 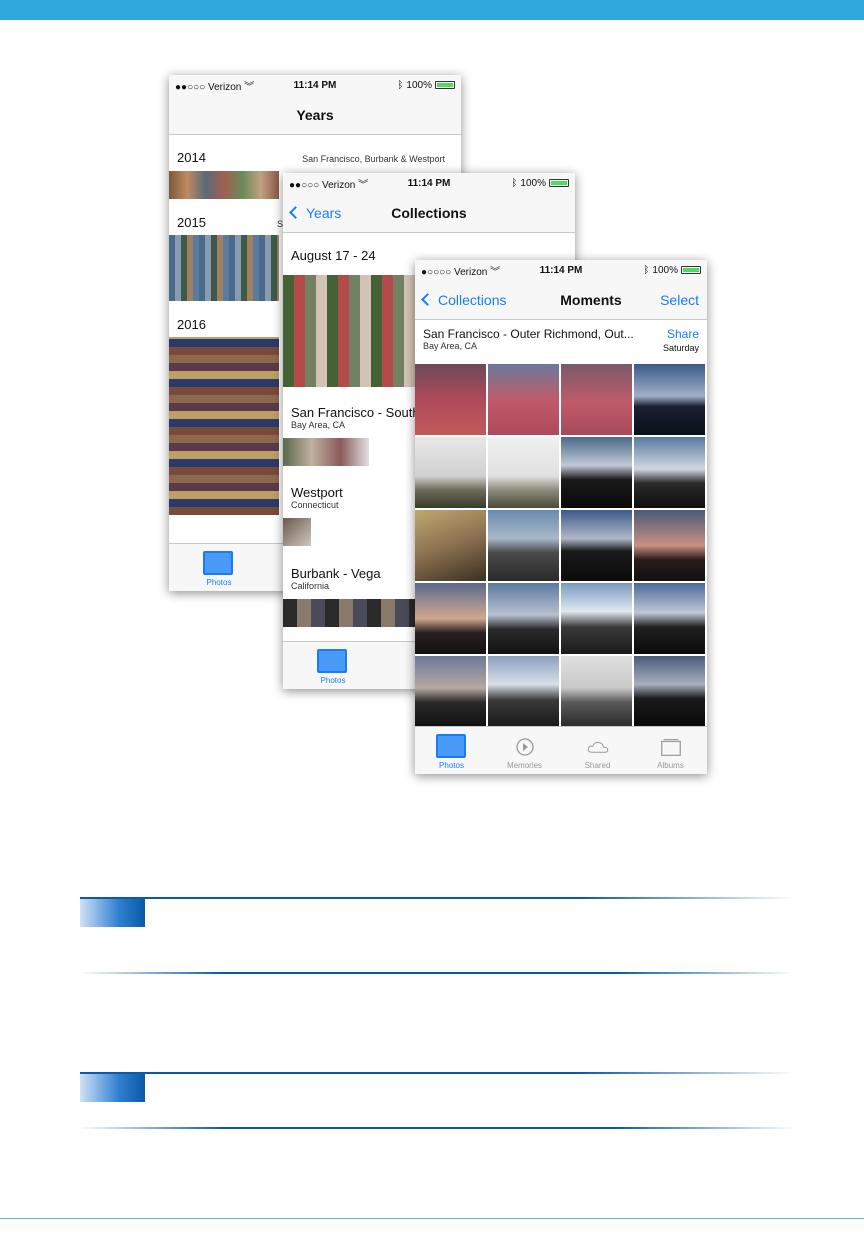 What do you see at coordinates (670, 765) in the screenshot?
I see `tab-label: Albums` at bounding box center [670, 765].